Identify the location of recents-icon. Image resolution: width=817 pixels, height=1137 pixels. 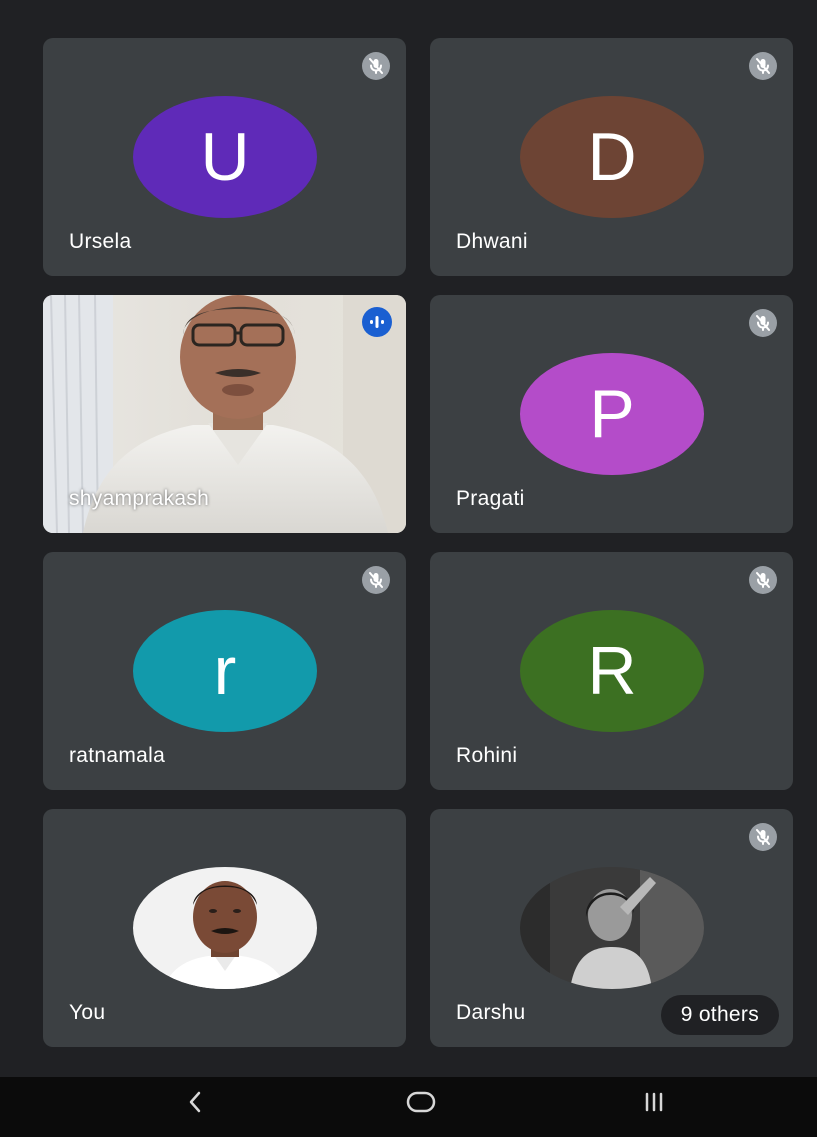
(654, 1102).